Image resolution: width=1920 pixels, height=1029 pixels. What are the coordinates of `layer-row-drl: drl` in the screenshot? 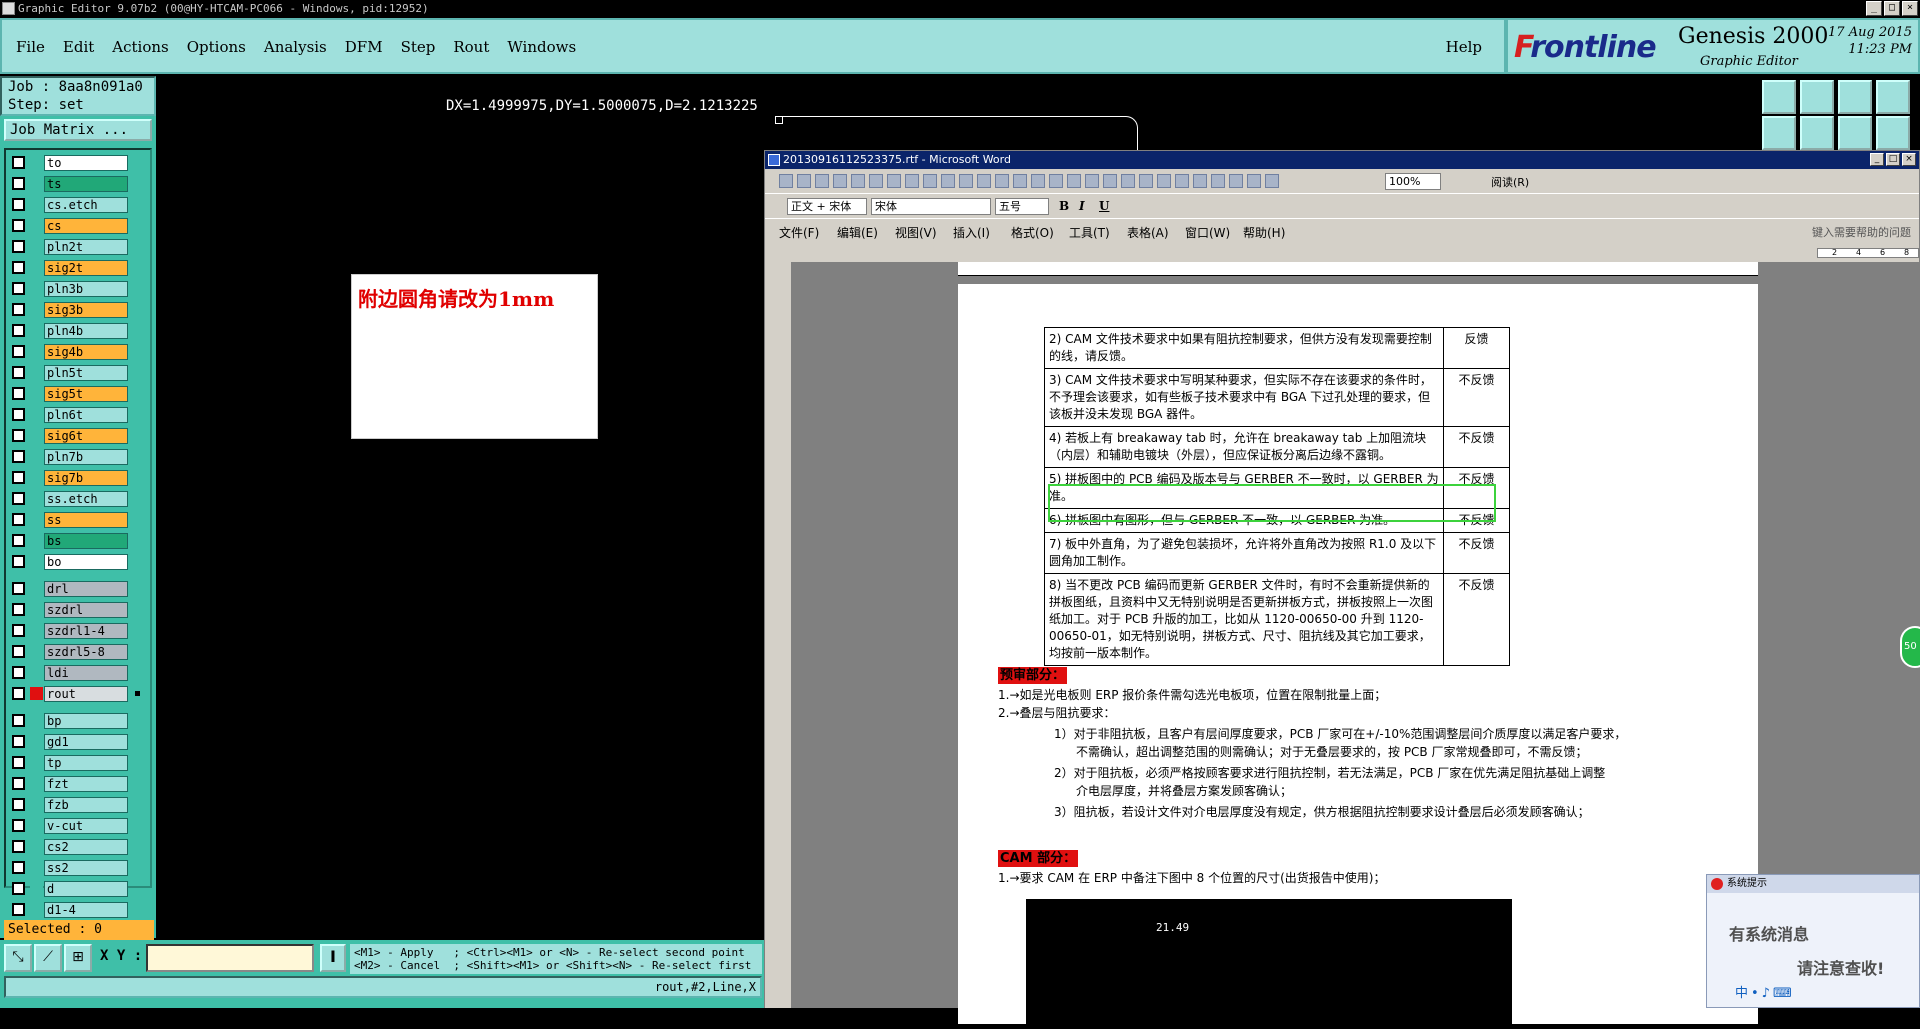 It's located at (78, 588).